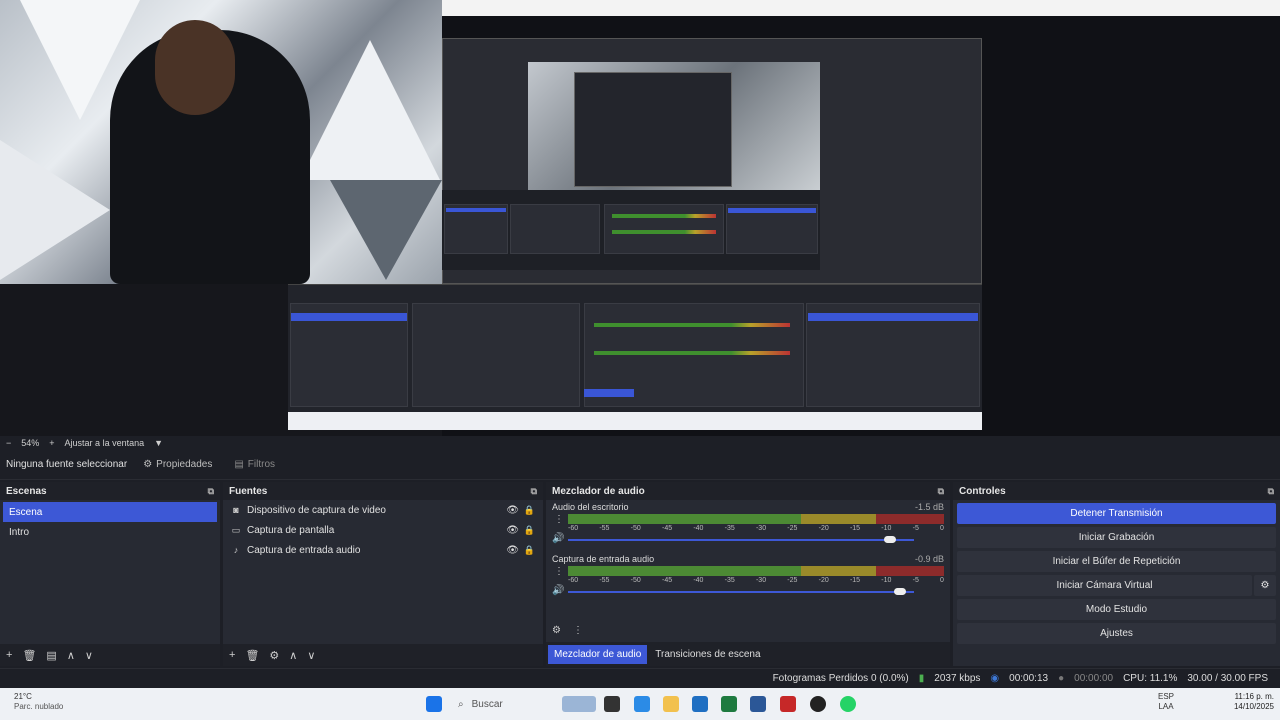  What do you see at coordinates (30, 443) in the screenshot?
I see `zoom-percent: 54%` at bounding box center [30, 443].